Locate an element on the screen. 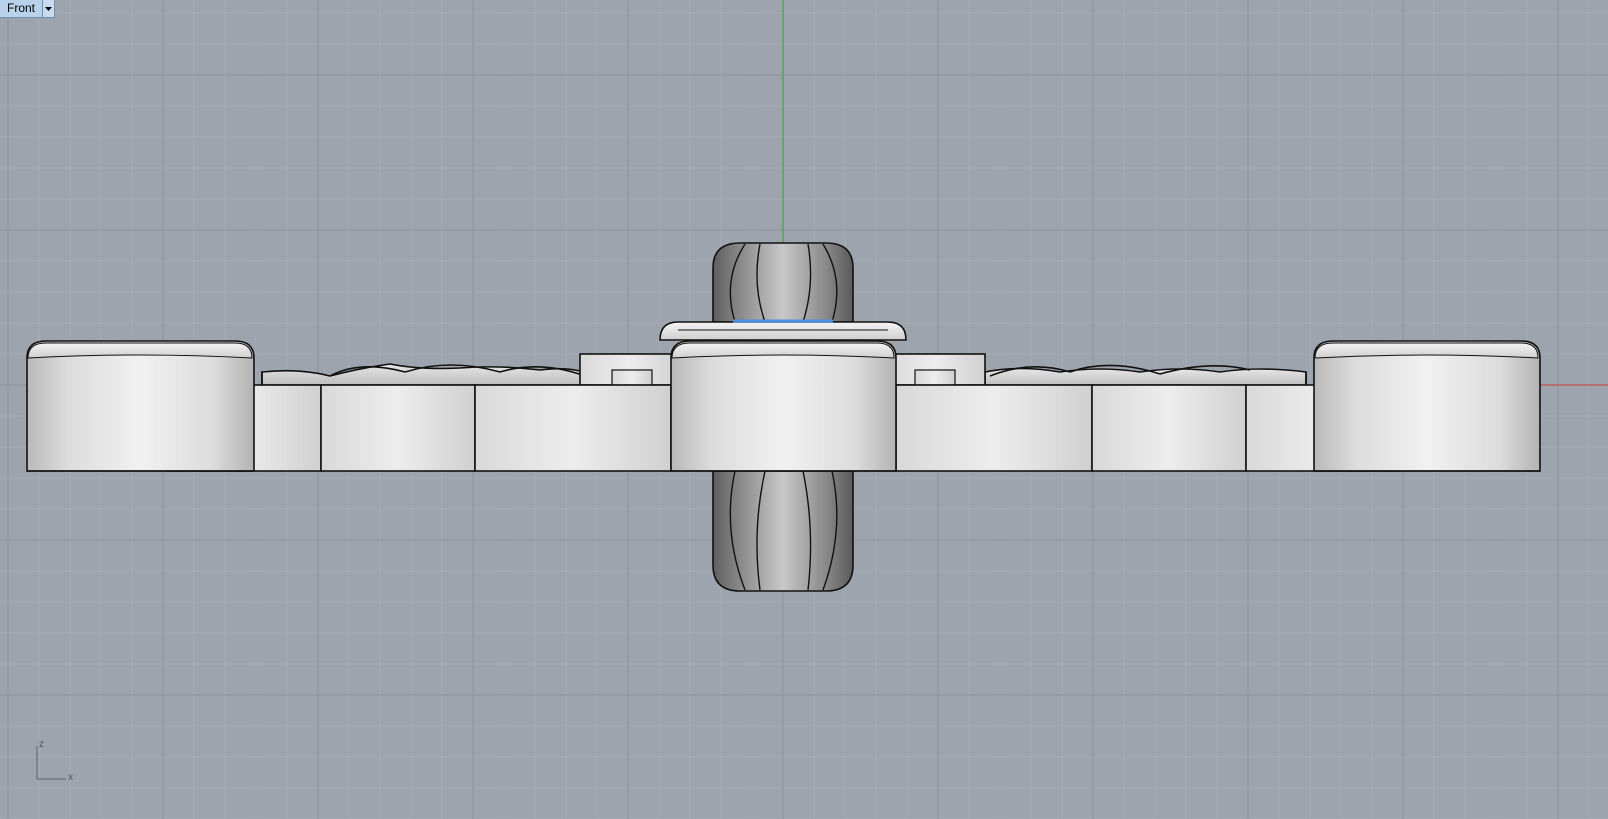 This screenshot has width=1608, height=819. hub-body is located at coordinates (783, 406).